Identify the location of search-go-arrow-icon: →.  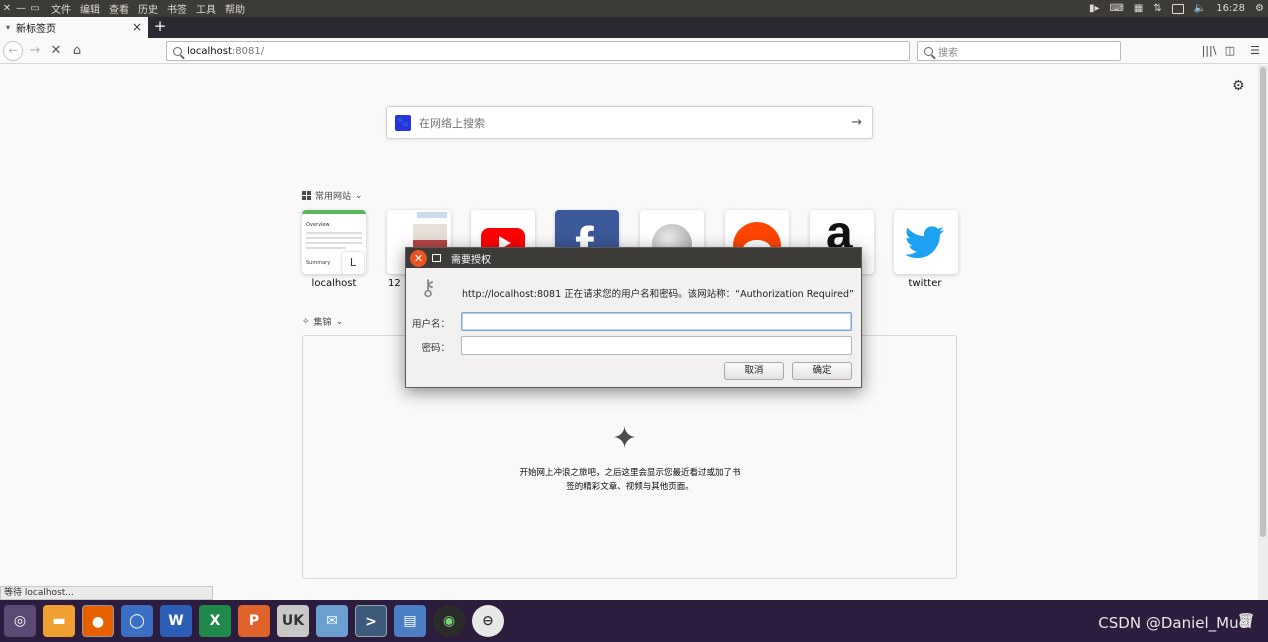
(856, 122).